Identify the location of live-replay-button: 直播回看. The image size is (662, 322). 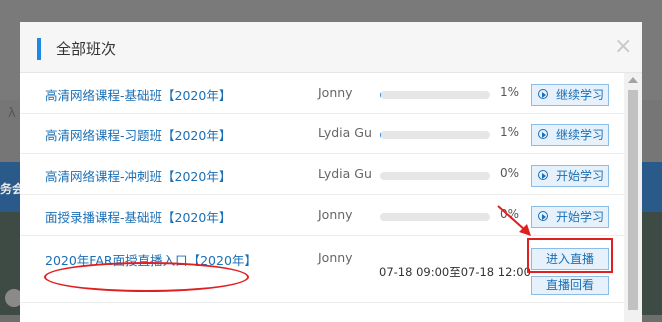
(570, 285).